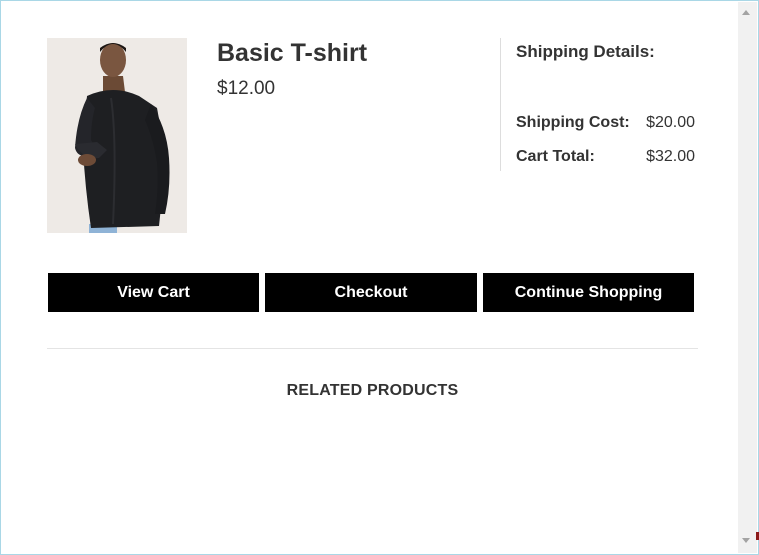 This screenshot has width=759, height=555. I want to click on model-photo, so click(117, 135).